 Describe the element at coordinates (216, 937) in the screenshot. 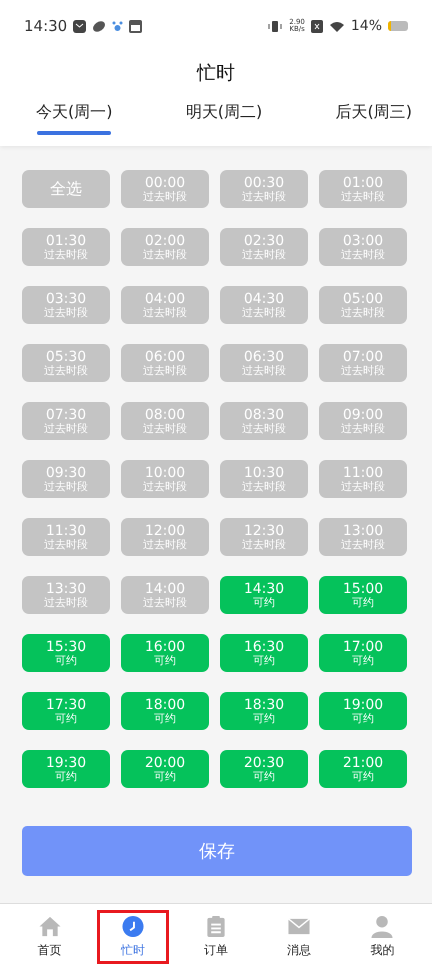

I see `nav-item: 订单` at that location.